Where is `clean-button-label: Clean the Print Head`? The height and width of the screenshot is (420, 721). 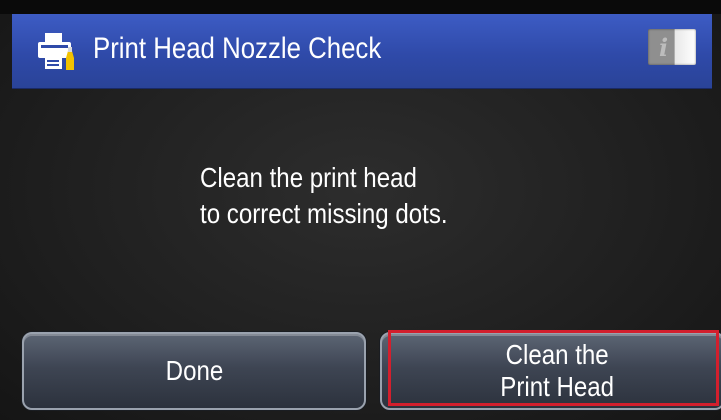 clean-button-label: Clean the Print Head is located at coordinates (558, 371).